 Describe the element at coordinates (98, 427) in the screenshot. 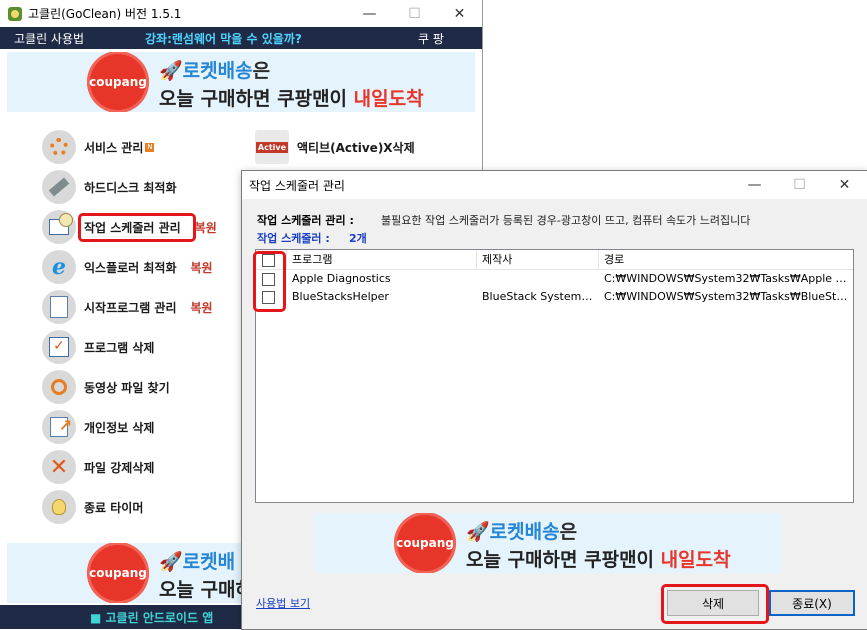

I see `feature-privacy: ↗ 개인정보 삭제` at that location.